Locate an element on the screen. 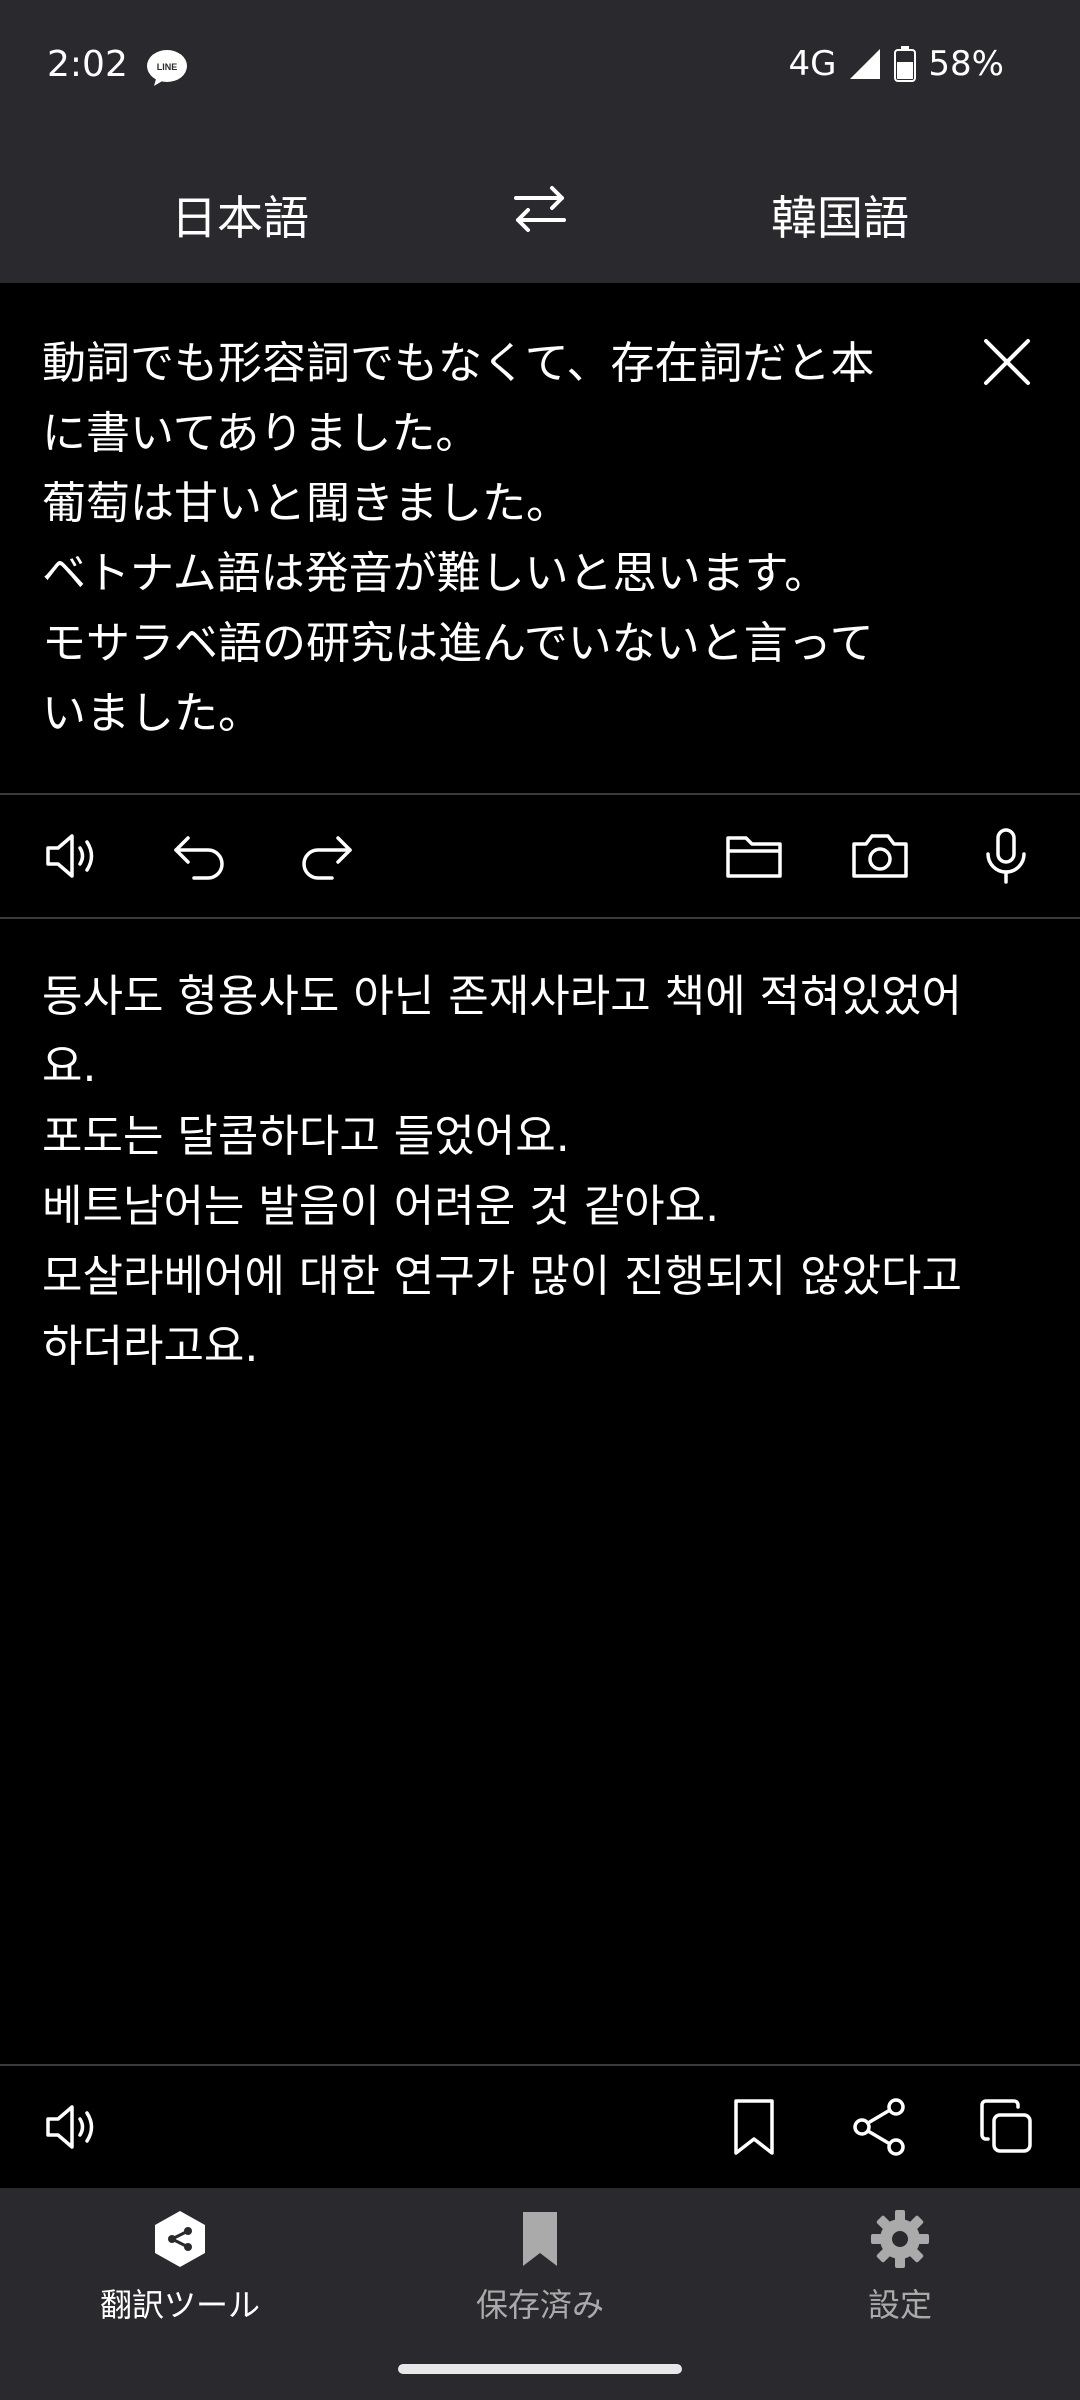  gear-icon is located at coordinates (900, 2239).